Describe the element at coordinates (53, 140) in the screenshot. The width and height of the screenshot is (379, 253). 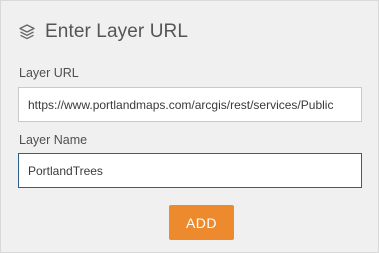
I see `layer-name-label: Layer Name` at that location.